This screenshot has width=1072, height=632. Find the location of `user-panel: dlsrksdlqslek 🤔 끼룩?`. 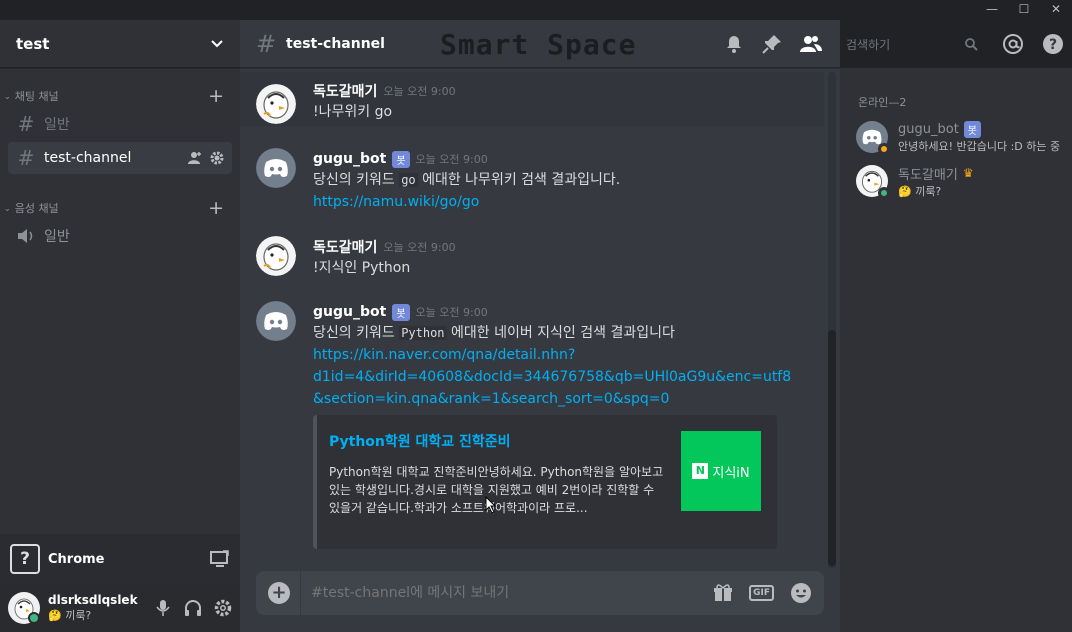

user-panel: dlsrksdlqslek 🤔 끼룩? is located at coordinates (120, 608).